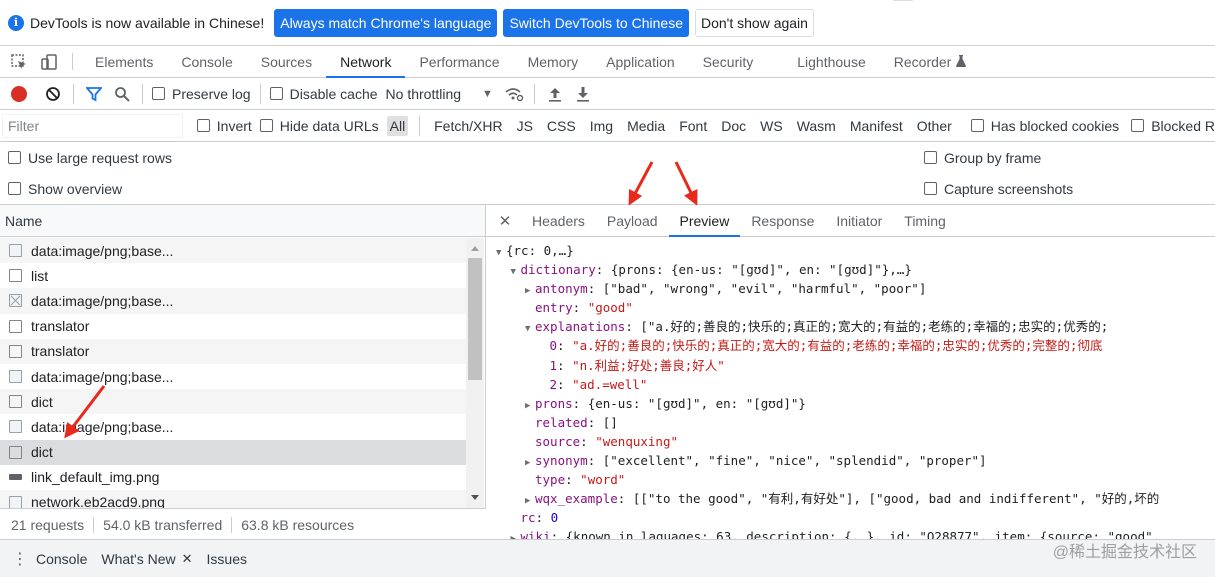 The image size is (1215, 577). What do you see at coordinates (65, 189) in the screenshot?
I see `show-overview-checkbox: Show overview` at bounding box center [65, 189].